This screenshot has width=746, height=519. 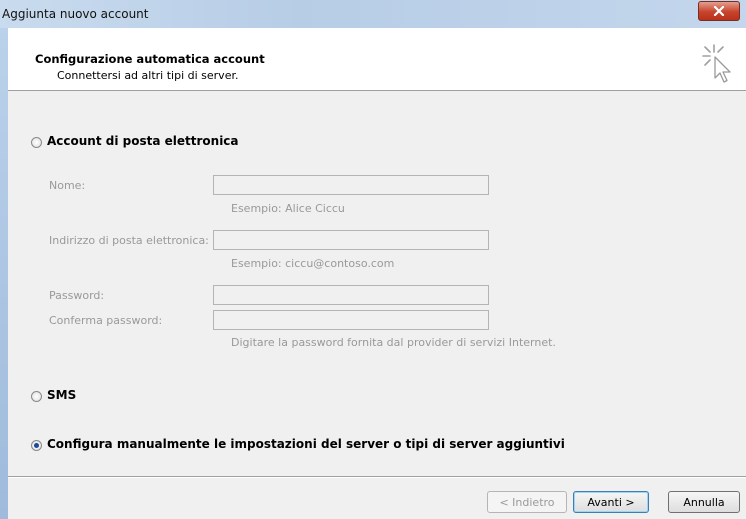 I want to click on header-subtitle: Connettersi ad altri tipi di server., so click(x=148, y=75).